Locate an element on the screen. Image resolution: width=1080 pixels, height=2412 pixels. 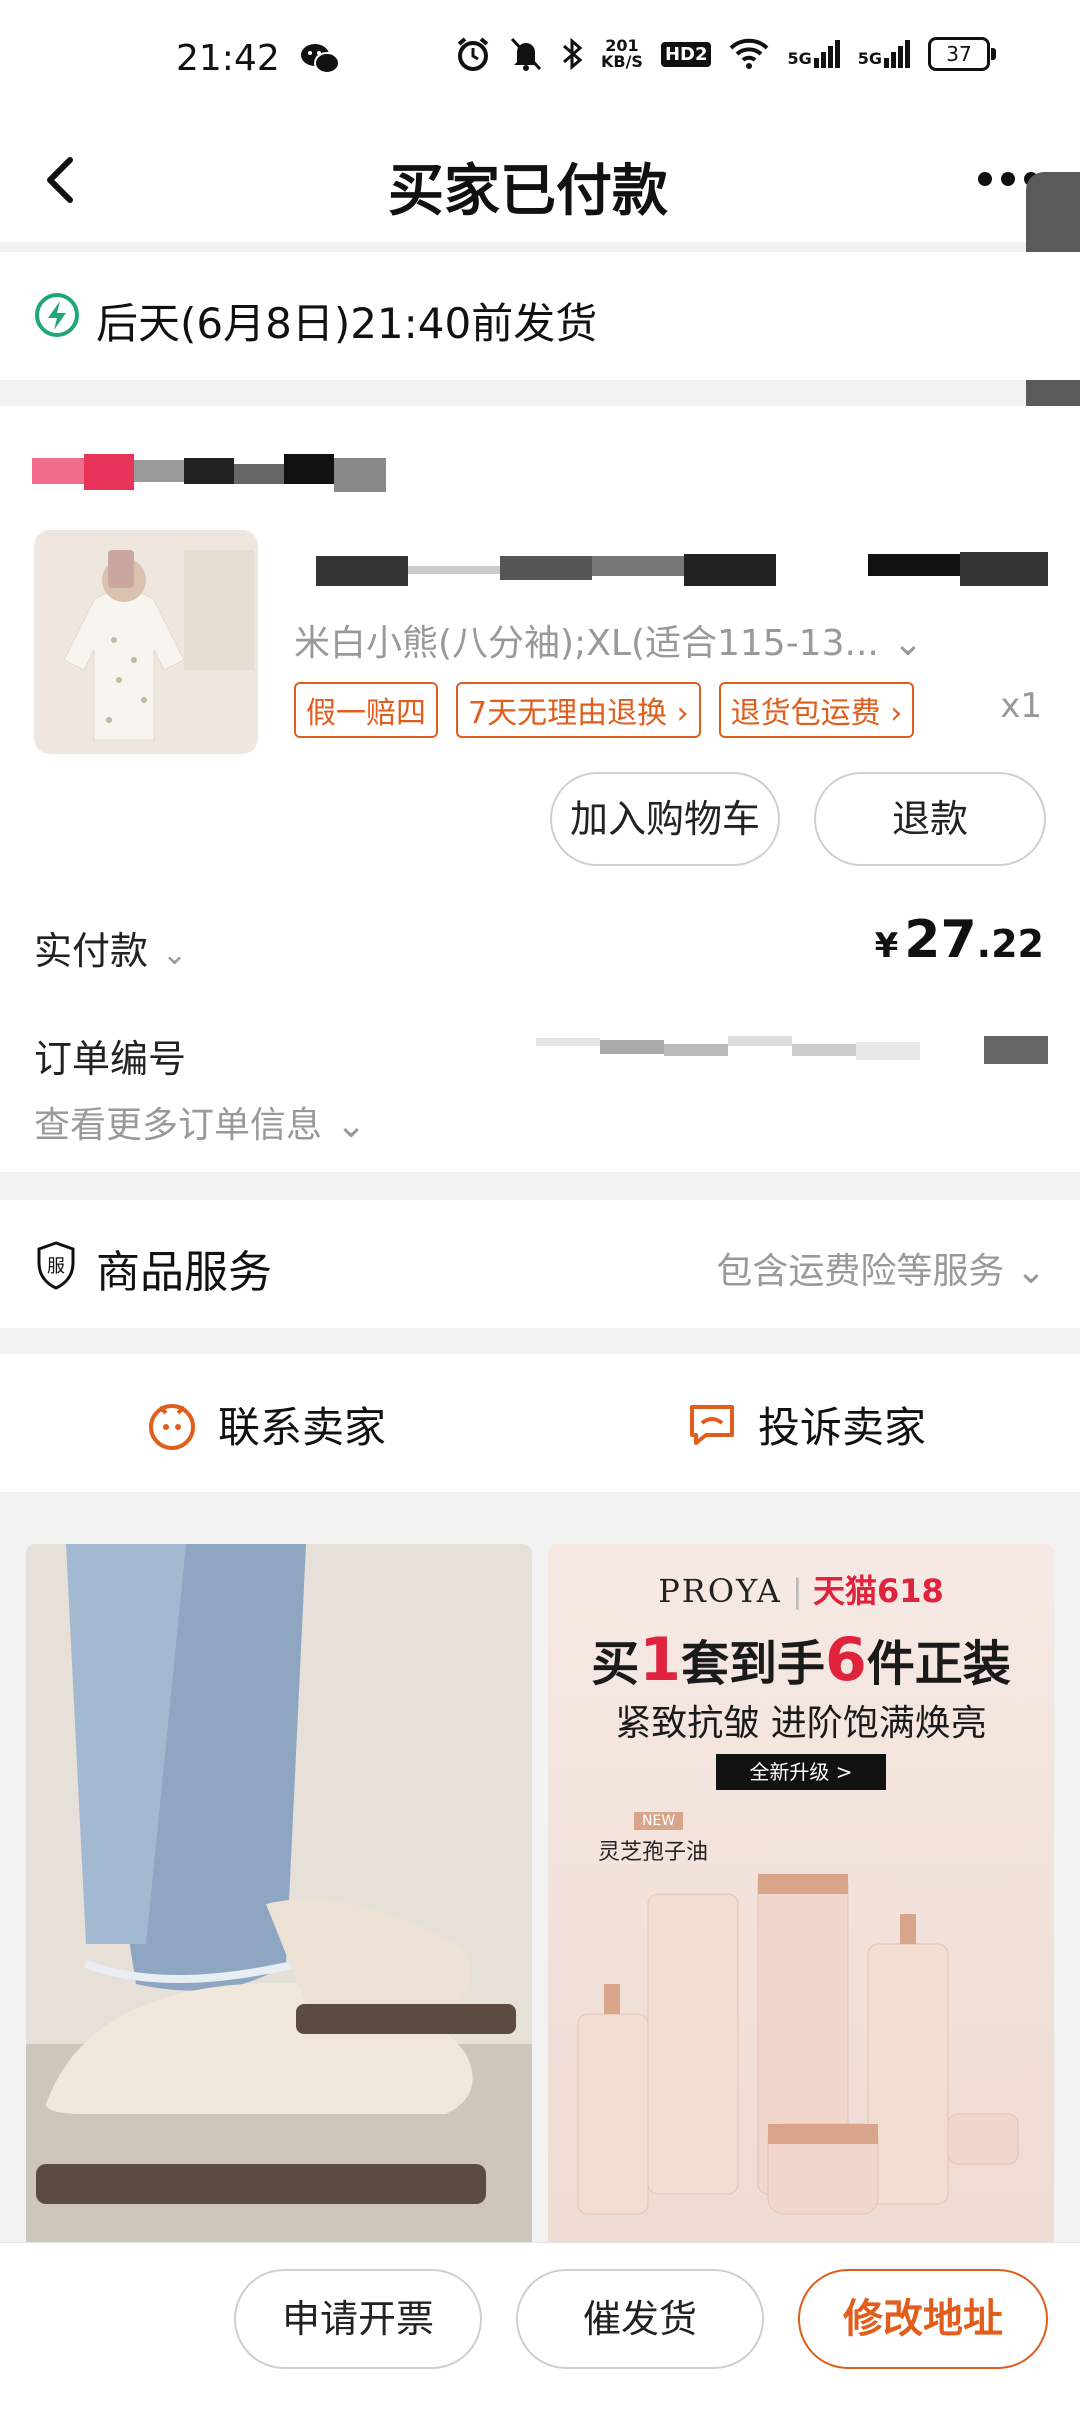
shipping-deadline: 后天(6月8日)21:40前发货 is located at coordinates (347, 323).